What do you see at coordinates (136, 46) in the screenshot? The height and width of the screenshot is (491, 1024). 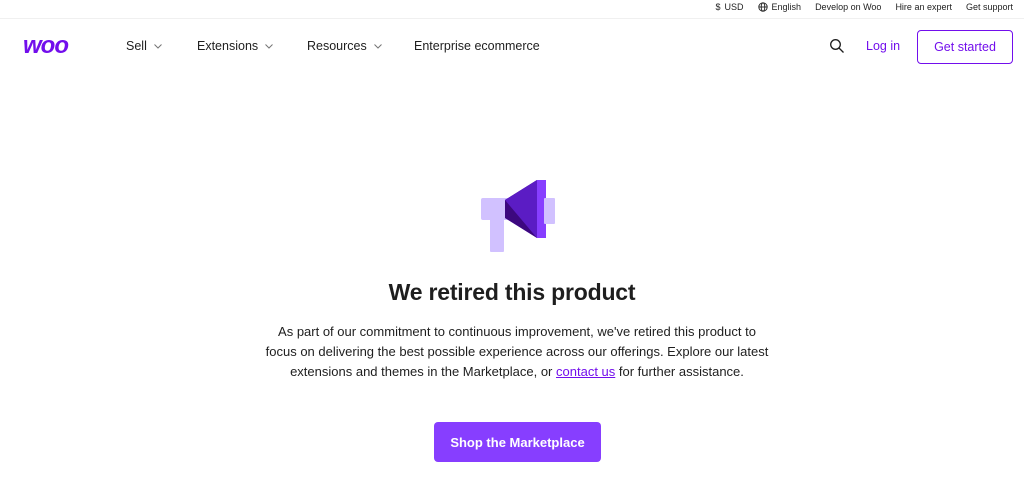 I see `nav-sell-label: Sell` at bounding box center [136, 46].